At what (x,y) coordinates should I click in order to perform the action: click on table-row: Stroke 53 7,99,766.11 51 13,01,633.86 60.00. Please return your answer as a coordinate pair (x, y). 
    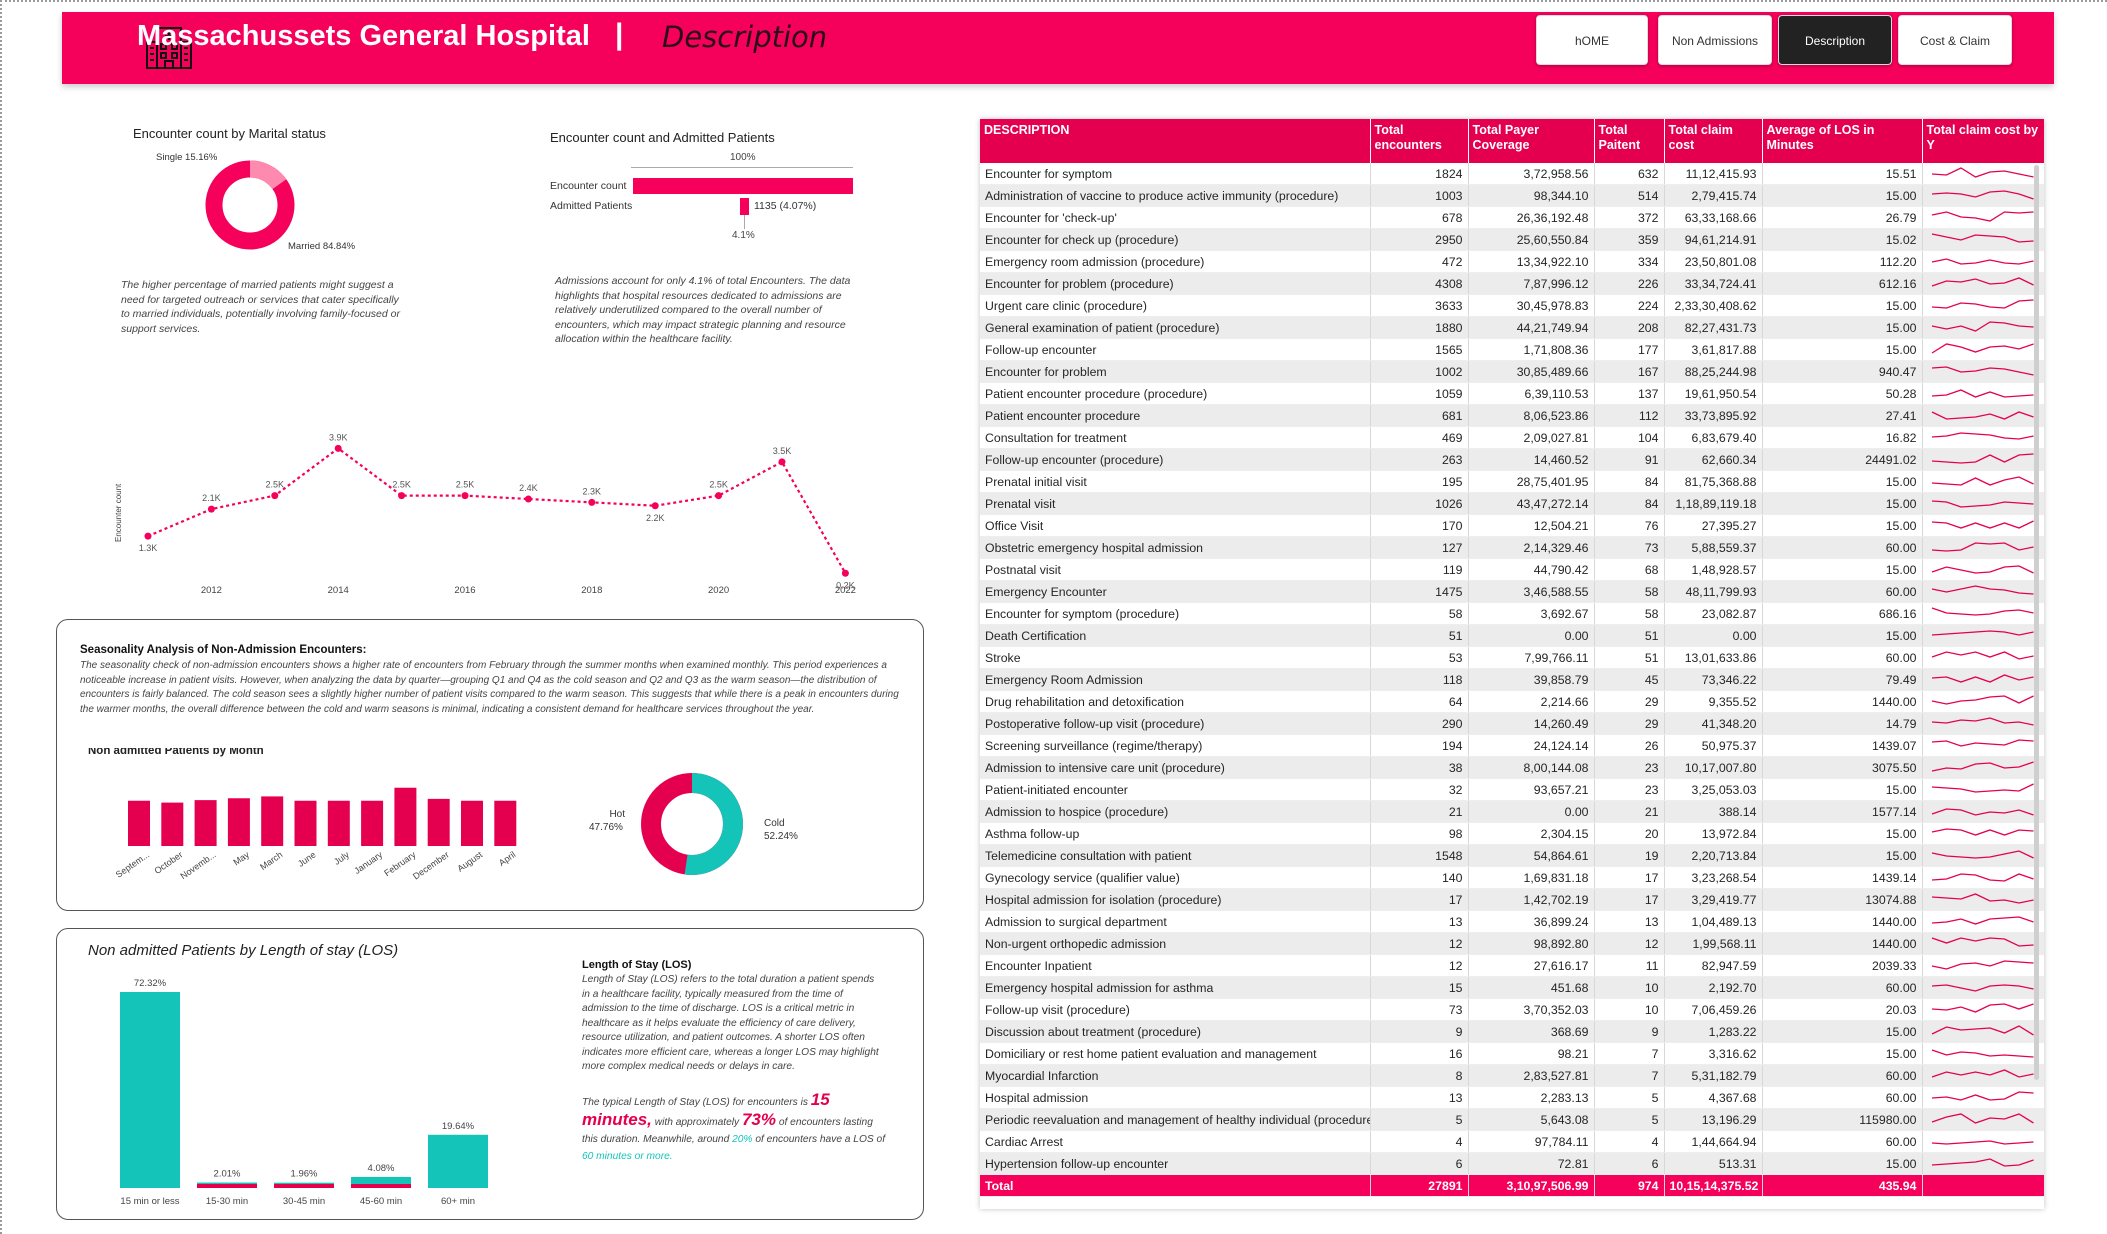
    Looking at the image, I should click on (1512, 658).